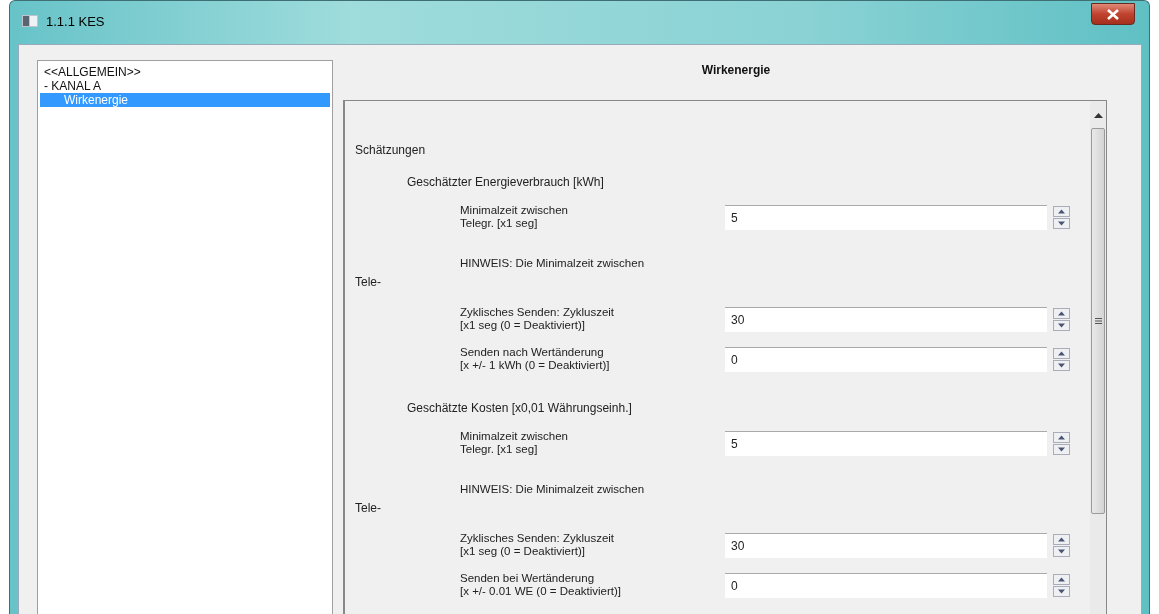  What do you see at coordinates (1098, 115) in the screenshot?
I see `scroll-up-icon` at bounding box center [1098, 115].